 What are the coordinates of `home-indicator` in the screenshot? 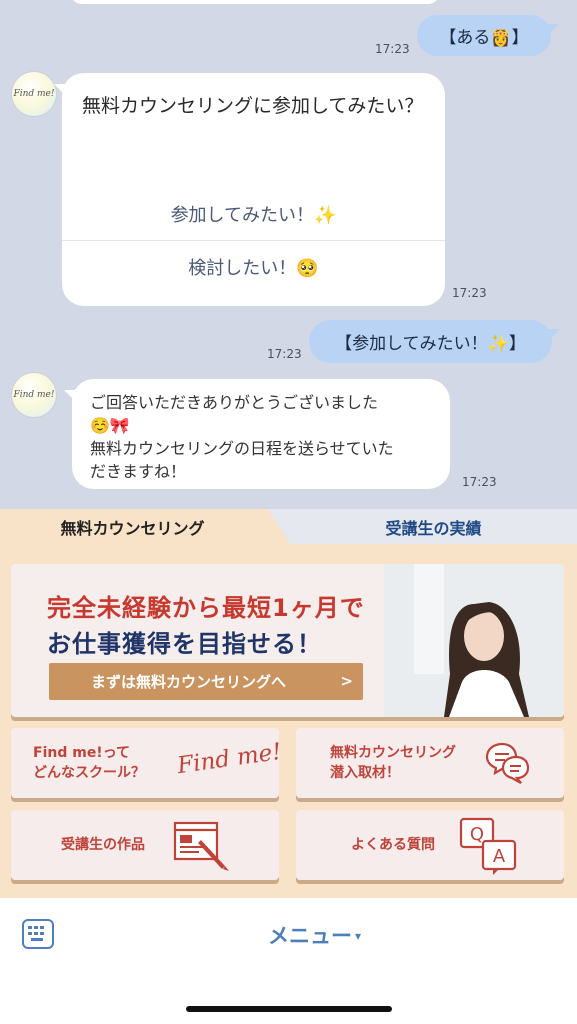 It's located at (289, 1009).